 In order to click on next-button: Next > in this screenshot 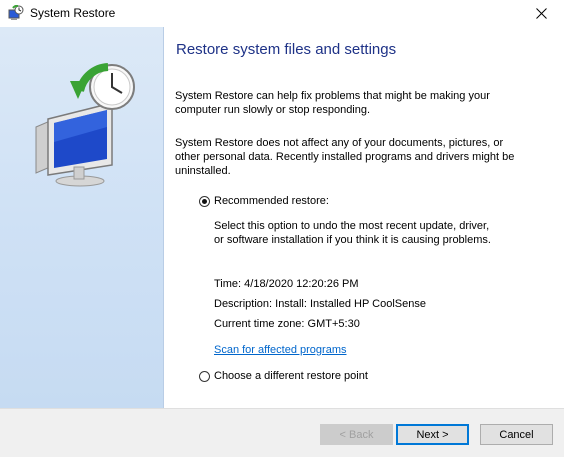, I will do `click(432, 434)`.